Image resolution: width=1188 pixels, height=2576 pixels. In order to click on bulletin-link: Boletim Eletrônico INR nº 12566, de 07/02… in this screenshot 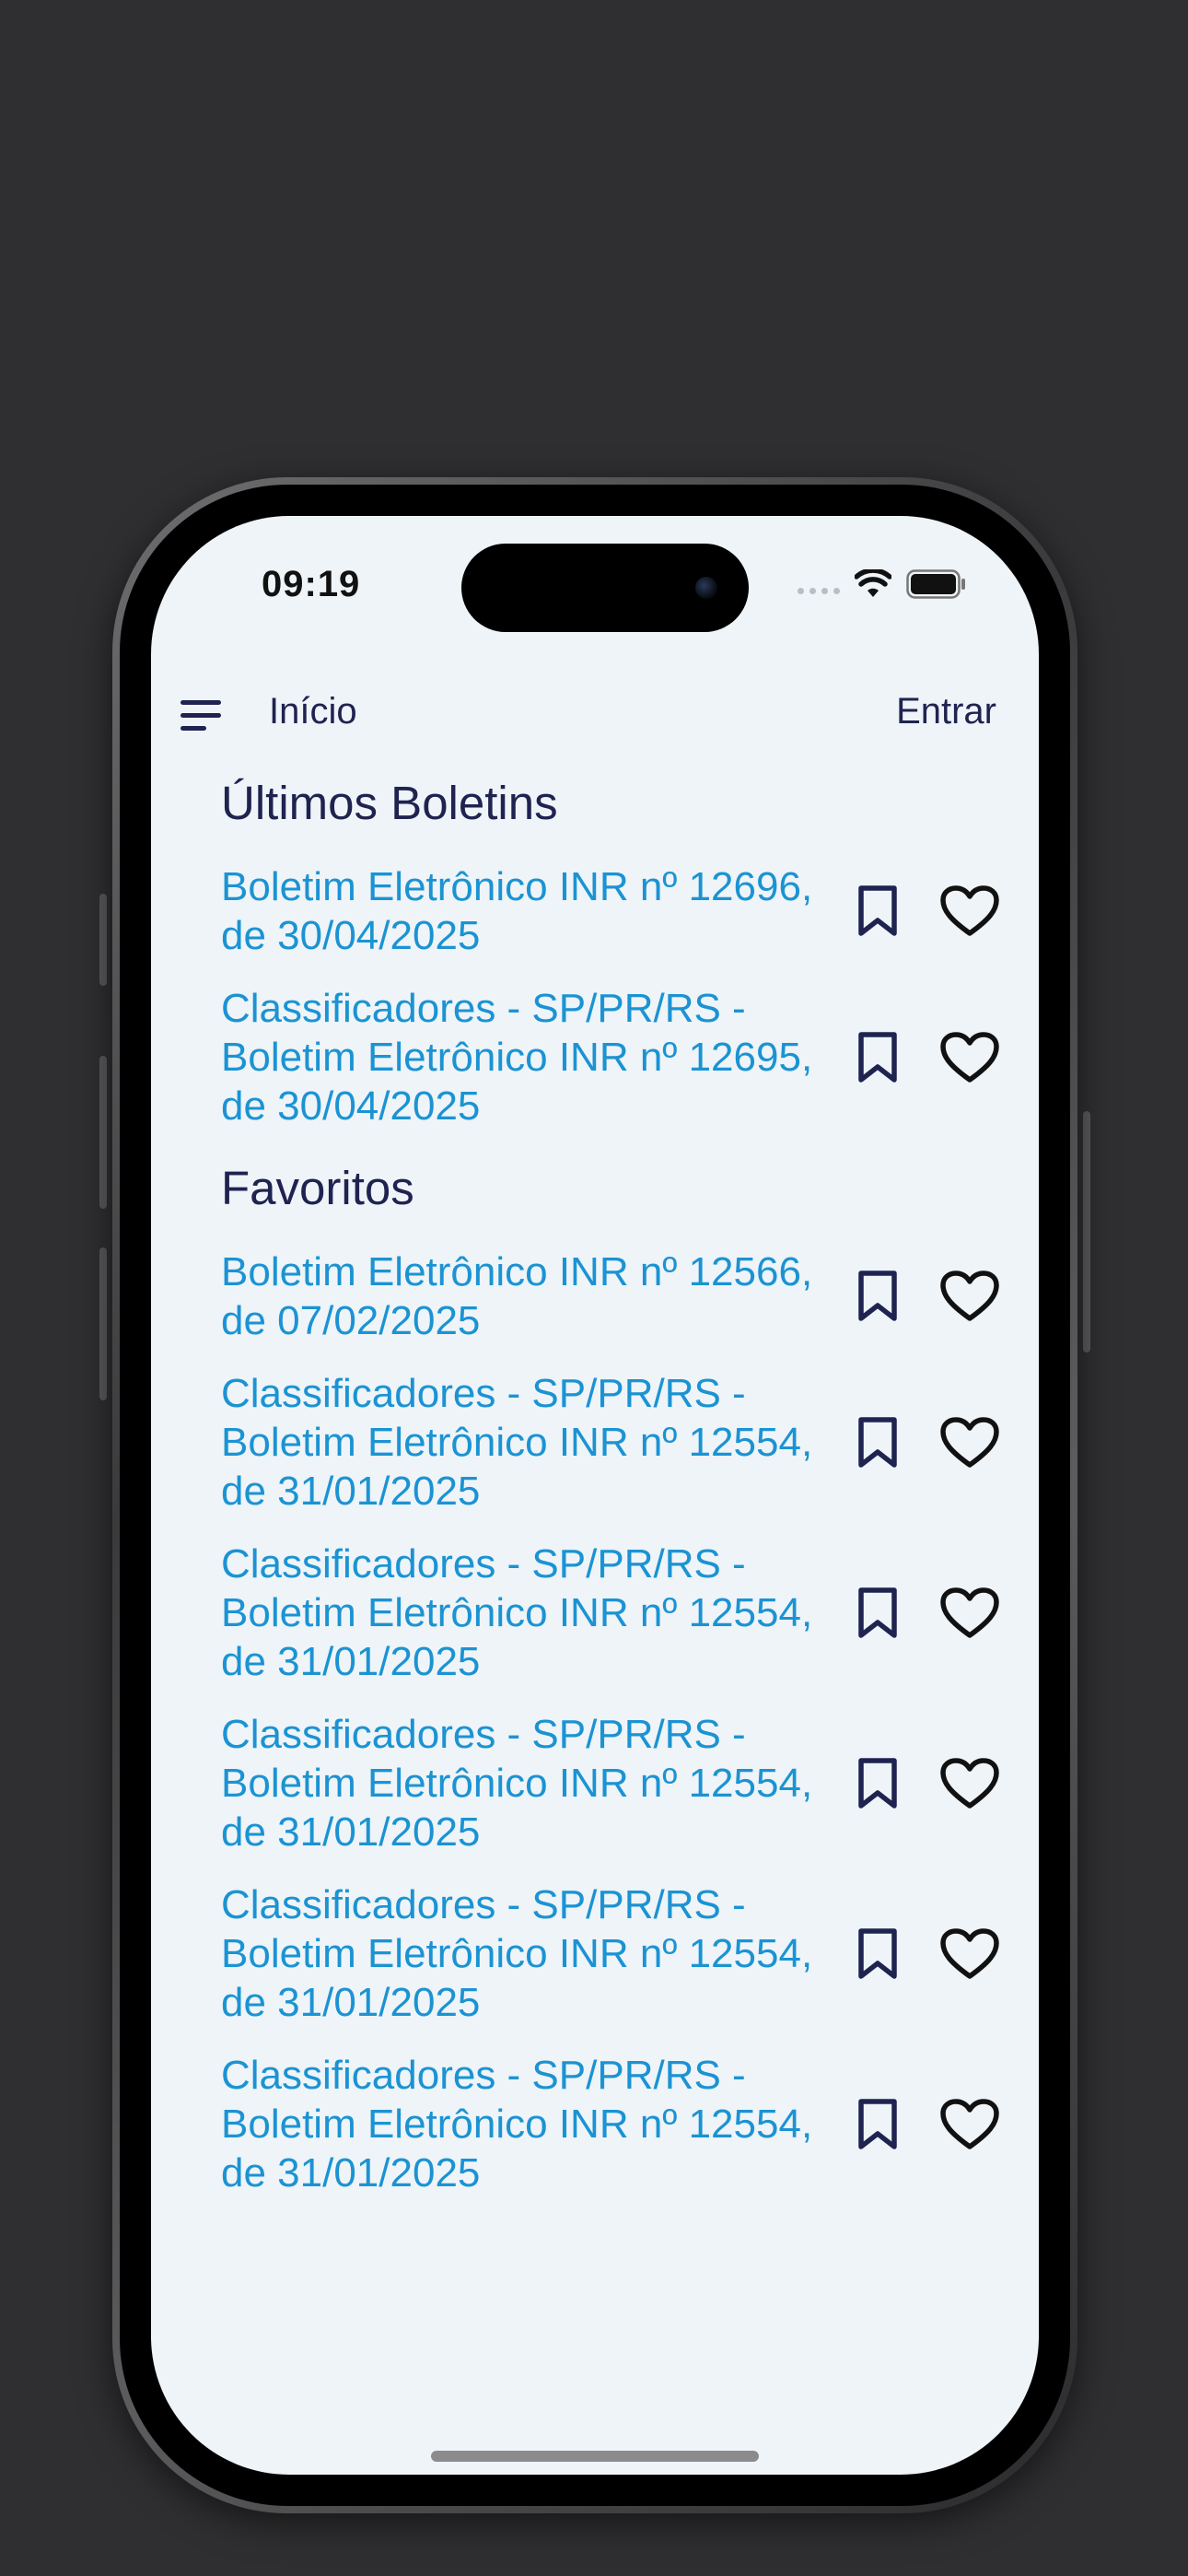, I will do `click(534, 1296)`.